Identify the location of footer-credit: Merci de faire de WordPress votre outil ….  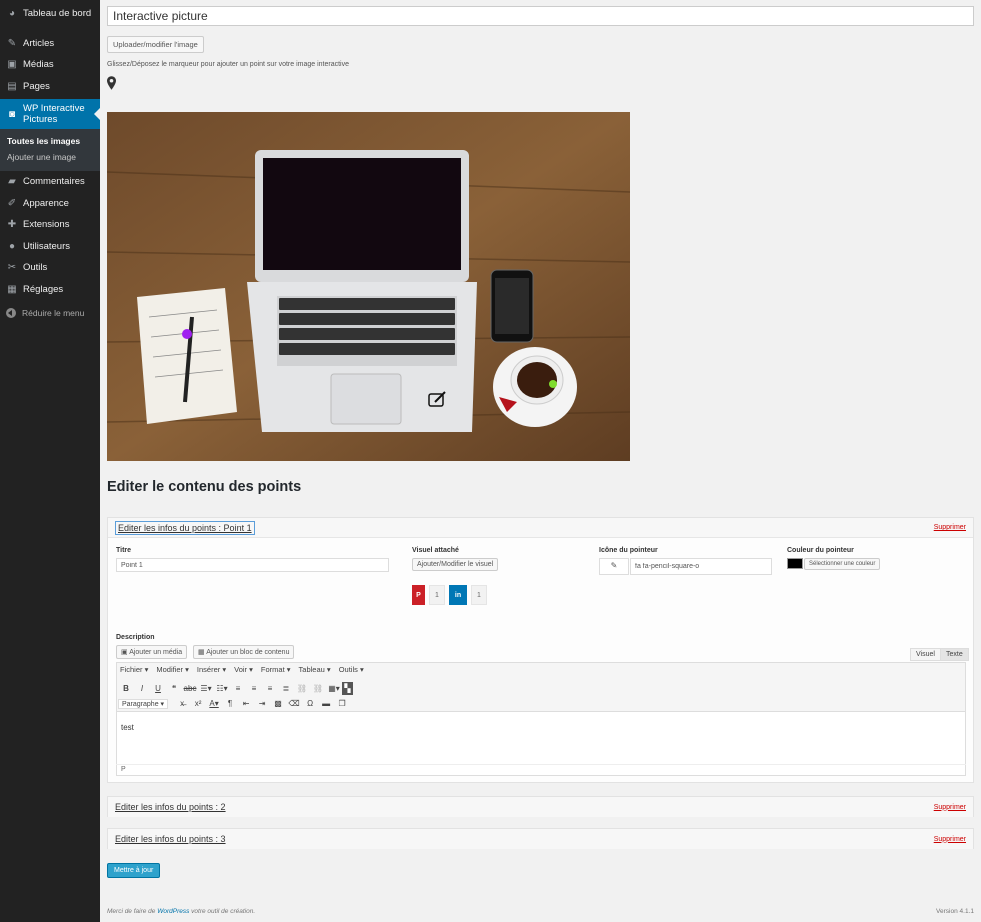
(181, 911).